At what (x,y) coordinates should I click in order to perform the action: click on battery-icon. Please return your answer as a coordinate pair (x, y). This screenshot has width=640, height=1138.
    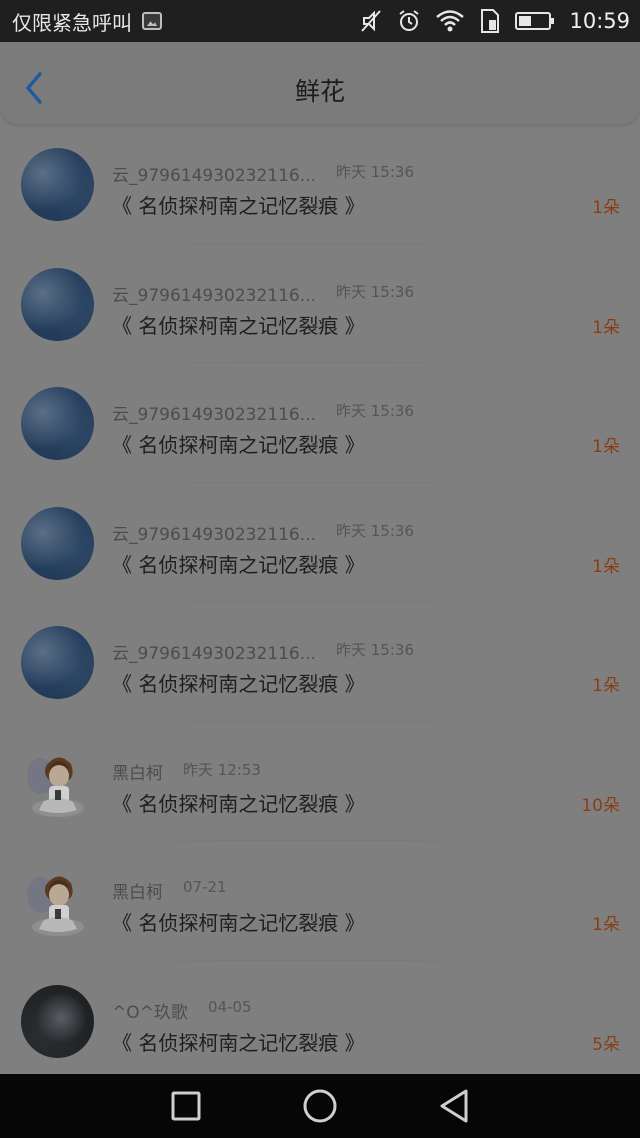
    Looking at the image, I should click on (535, 21).